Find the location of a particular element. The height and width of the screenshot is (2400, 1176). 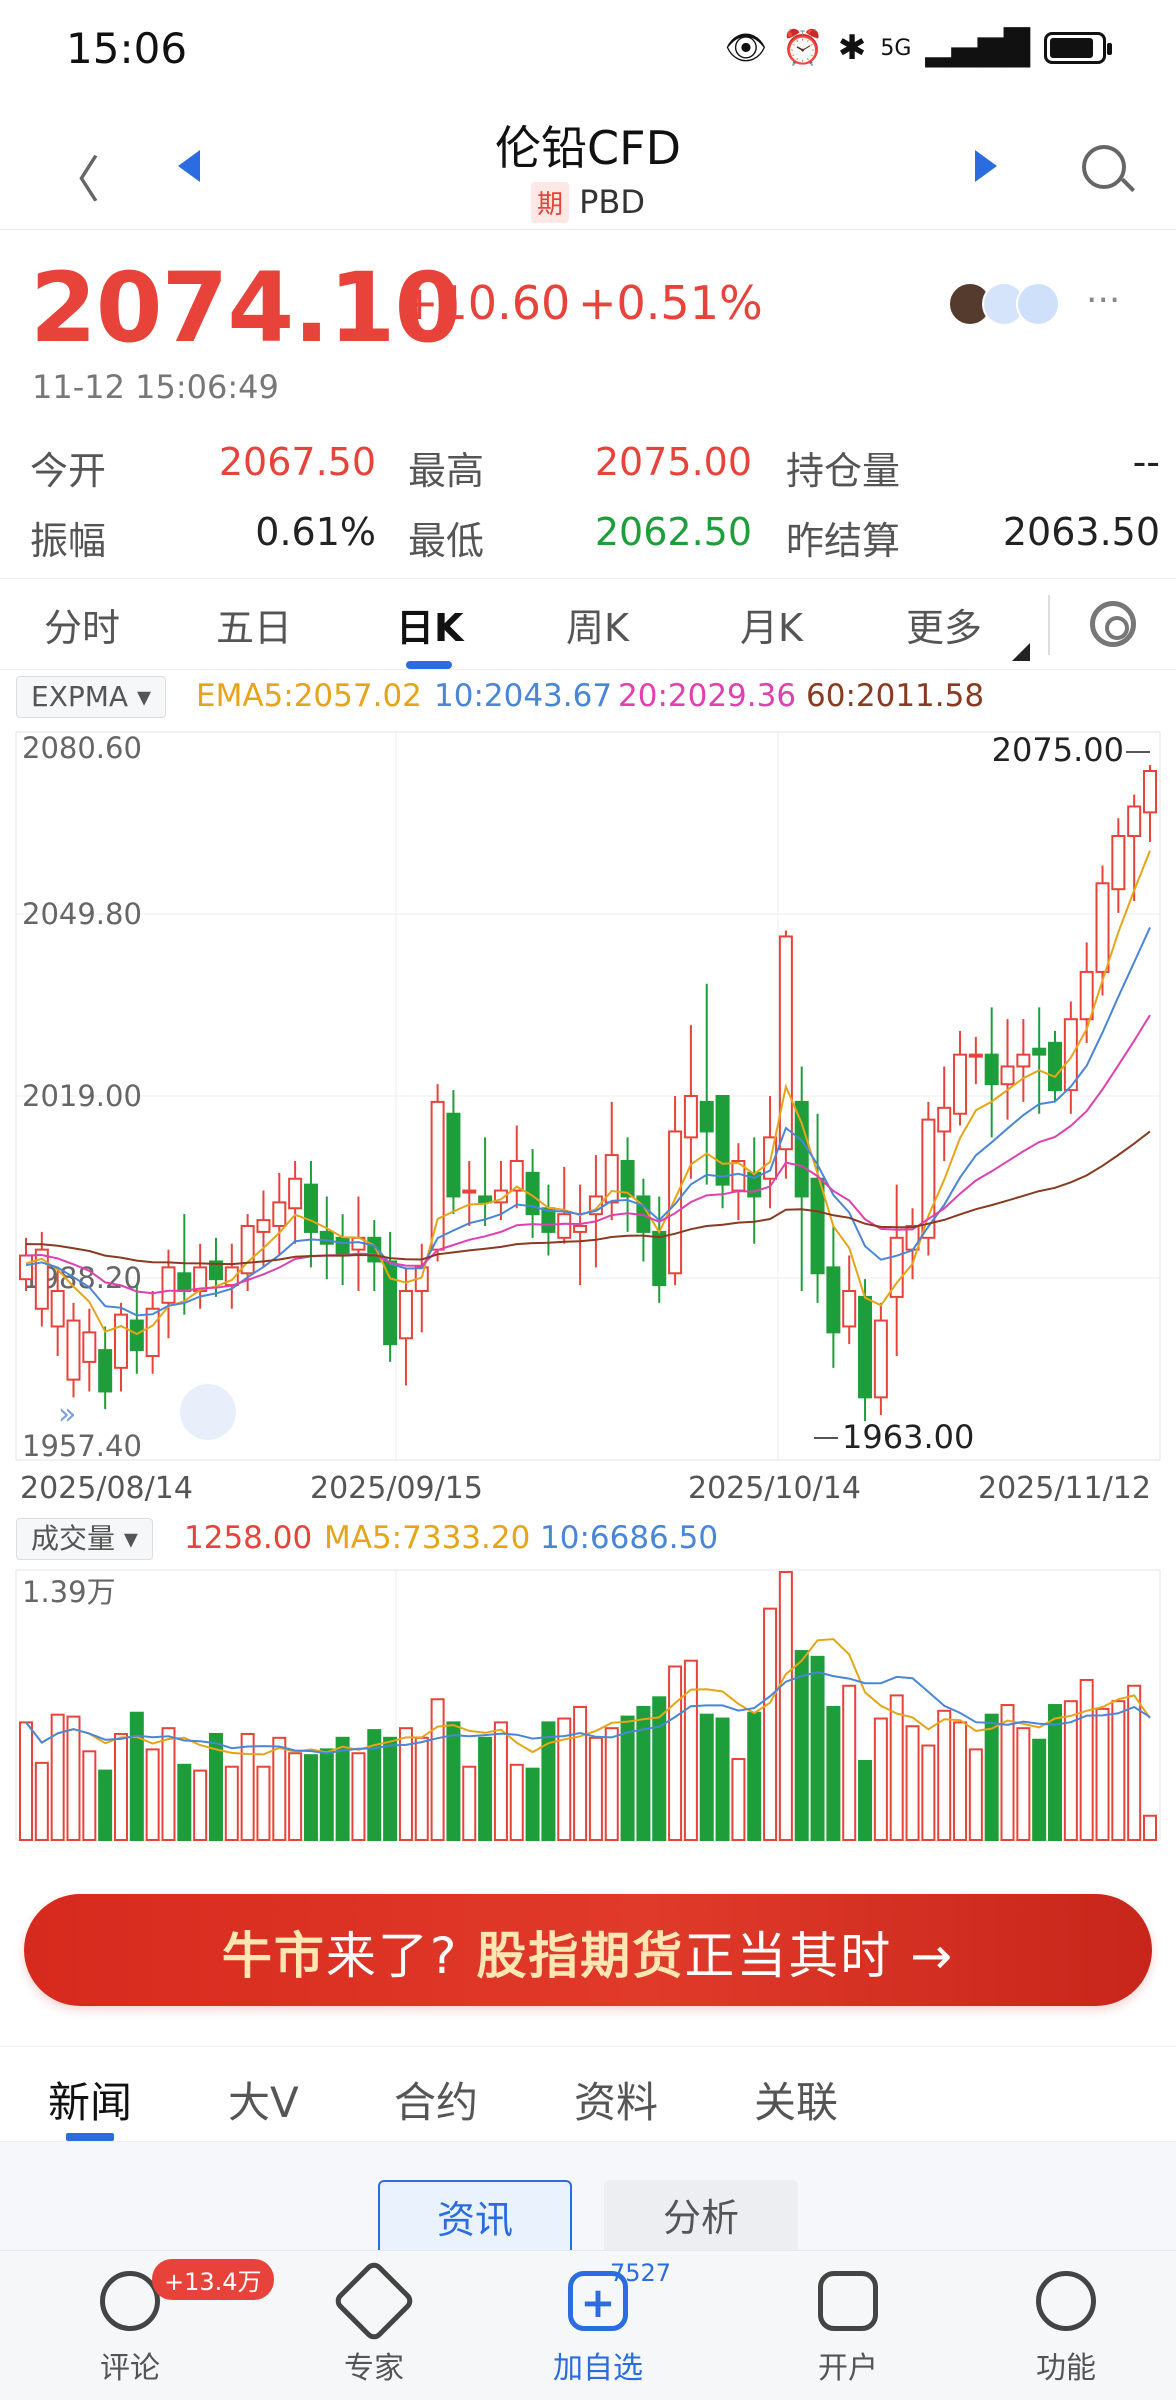

chart-settings-icon is located at coordinates (1113, 624).